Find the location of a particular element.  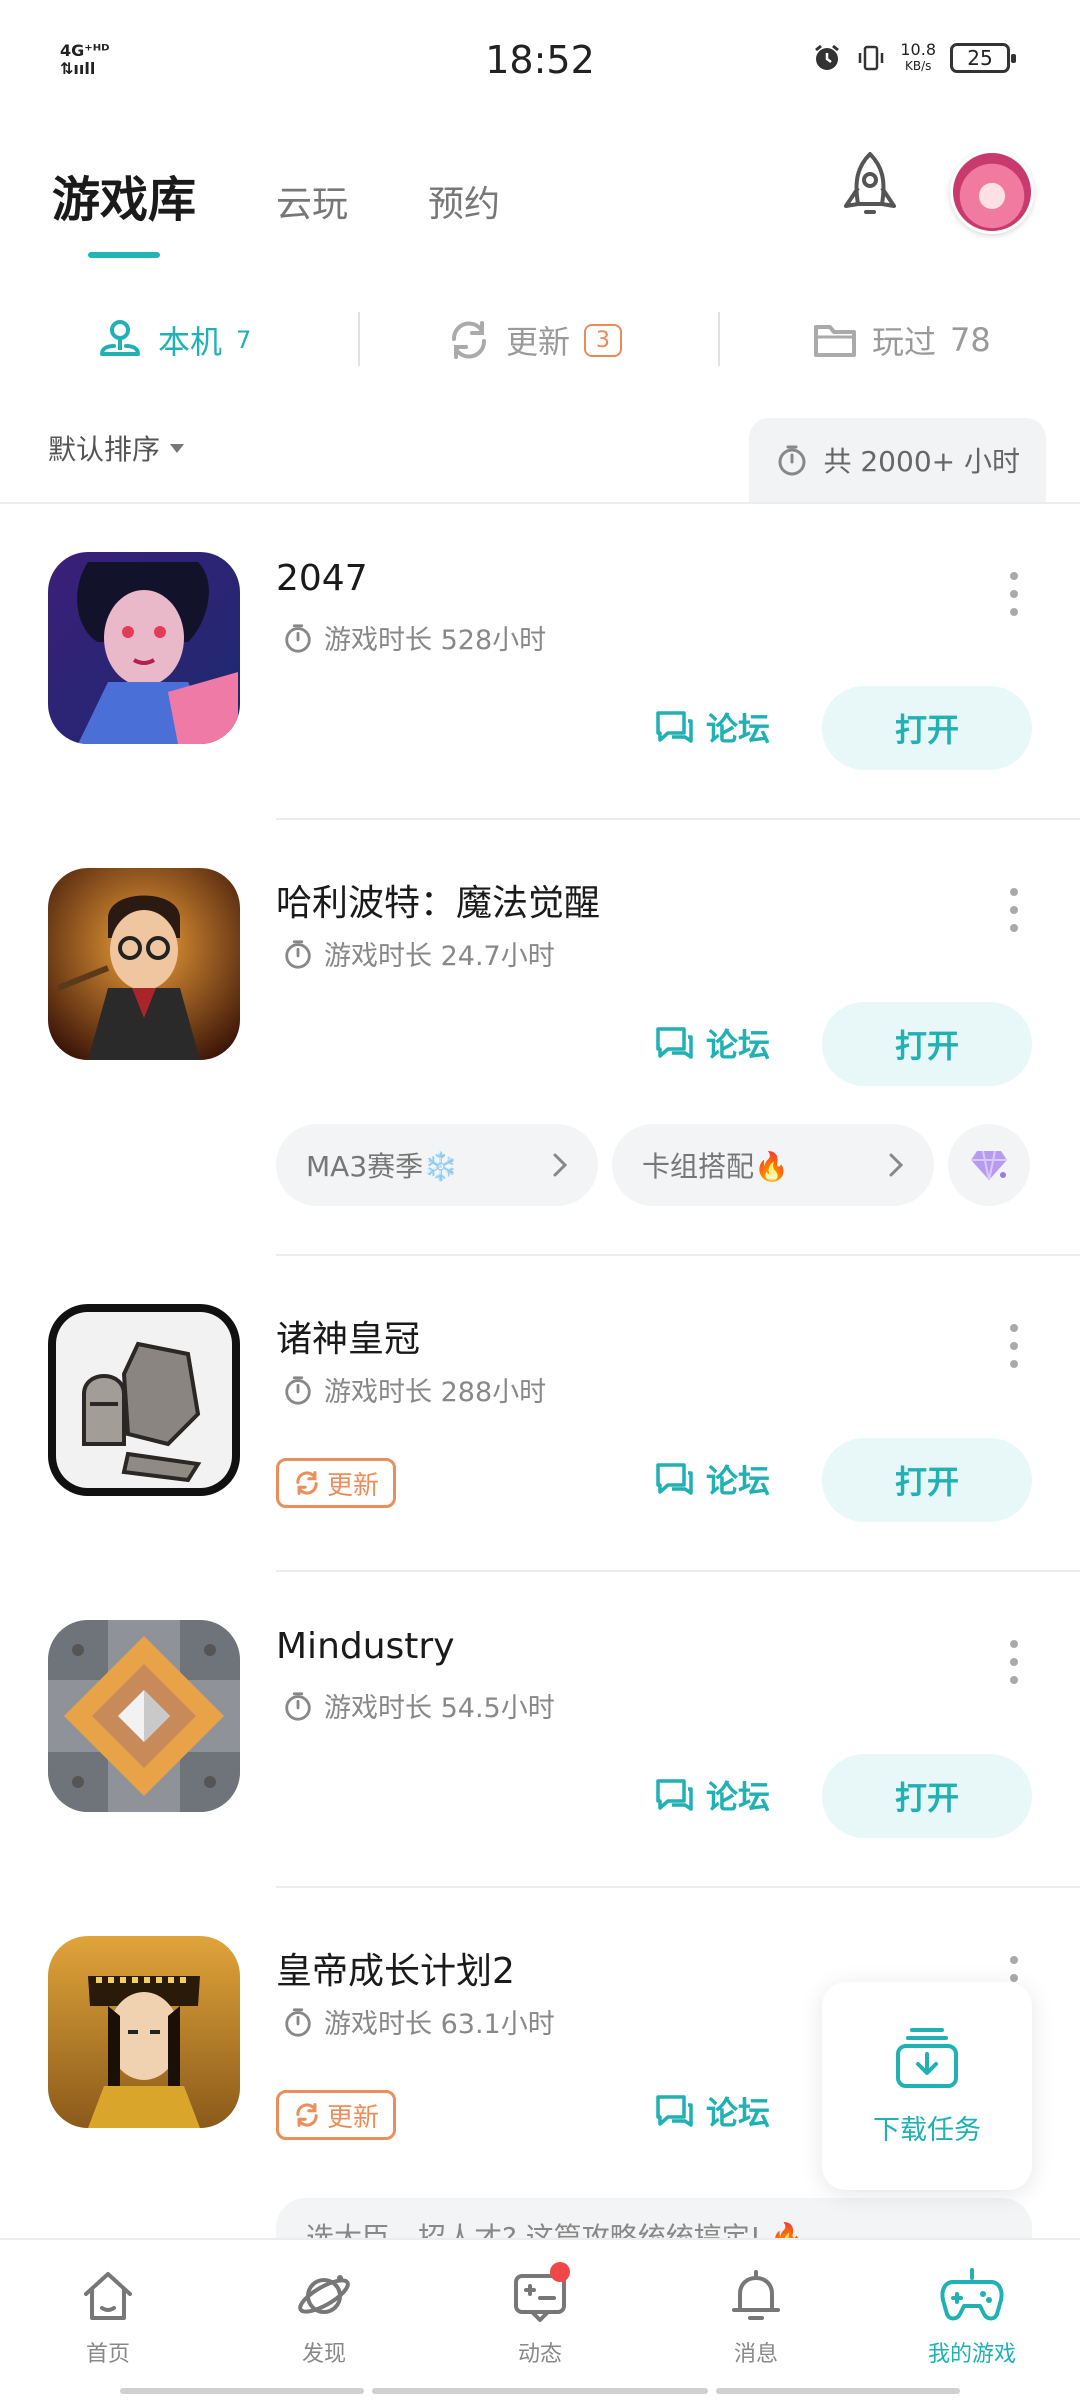

device-icon is located at coordinates (120, 338).